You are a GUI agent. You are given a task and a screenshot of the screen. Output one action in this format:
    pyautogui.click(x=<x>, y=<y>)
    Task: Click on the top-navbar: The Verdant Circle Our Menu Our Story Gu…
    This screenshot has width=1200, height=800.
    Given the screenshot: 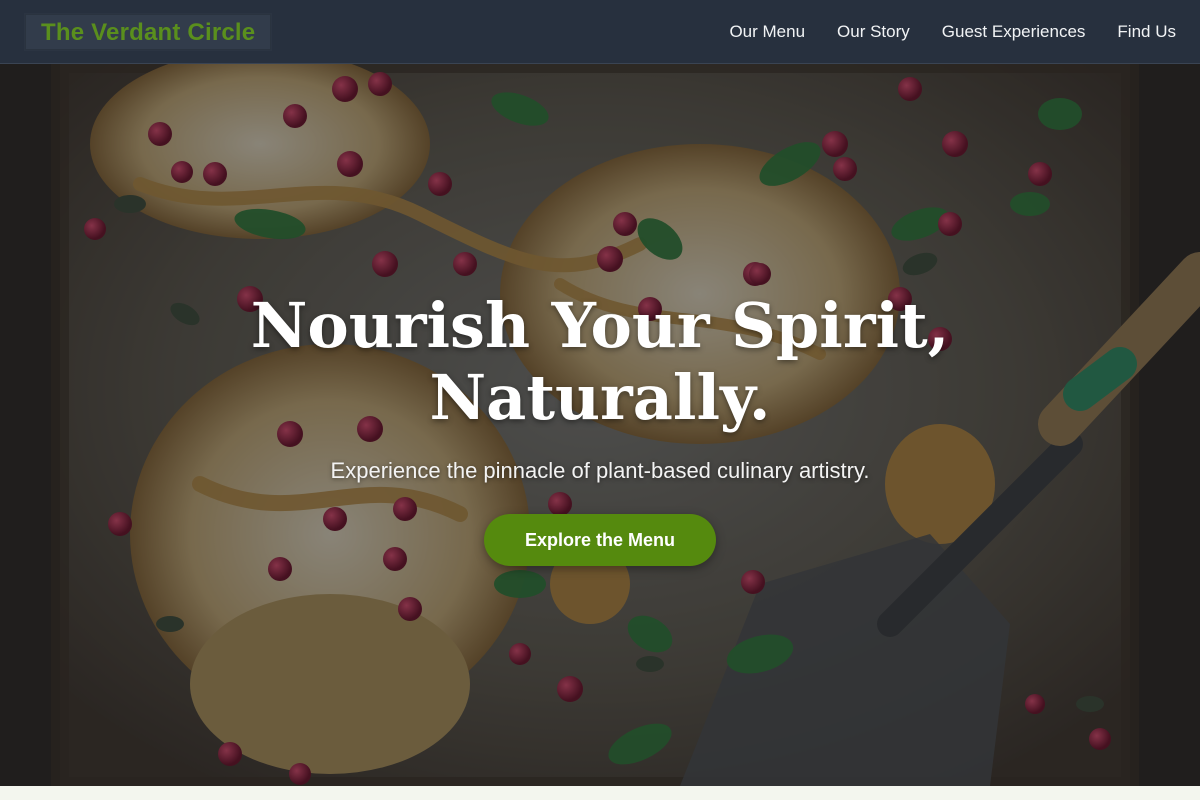 What is the action you would take?
    pyautogui.click(x=600, y=32)
    